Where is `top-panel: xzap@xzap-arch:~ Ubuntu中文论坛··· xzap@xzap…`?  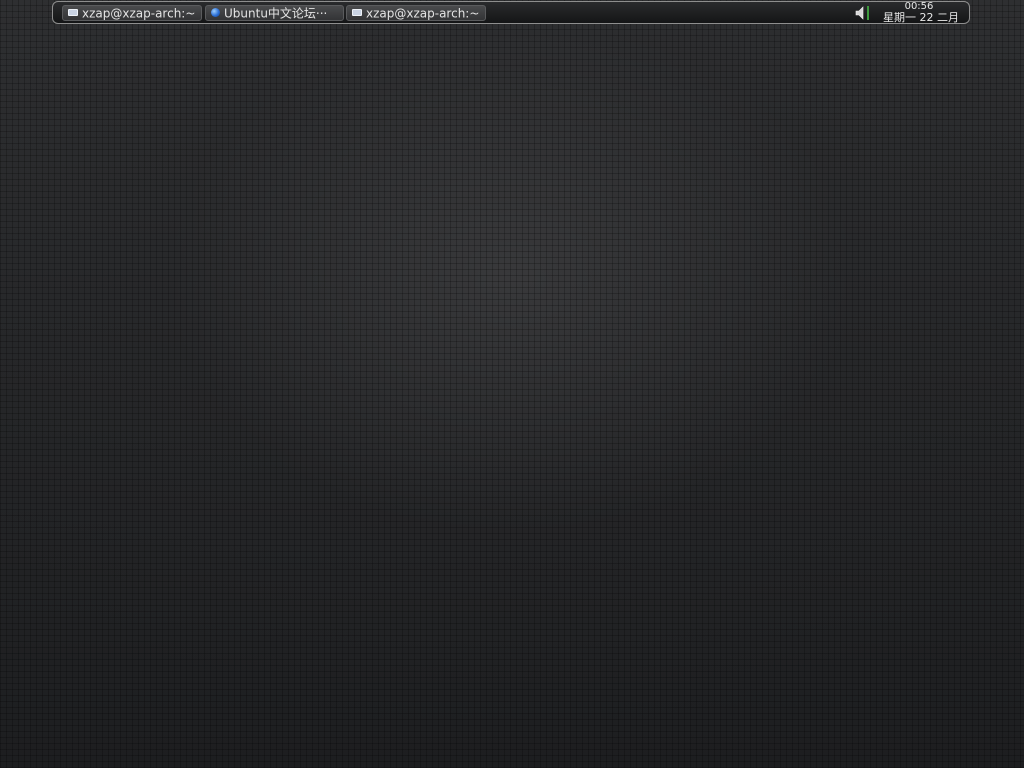
top-panel: xzap@xzap-arch:~ Ubuntu中文论坛··· xzap@xzap… is located at coordinates (511, 12).